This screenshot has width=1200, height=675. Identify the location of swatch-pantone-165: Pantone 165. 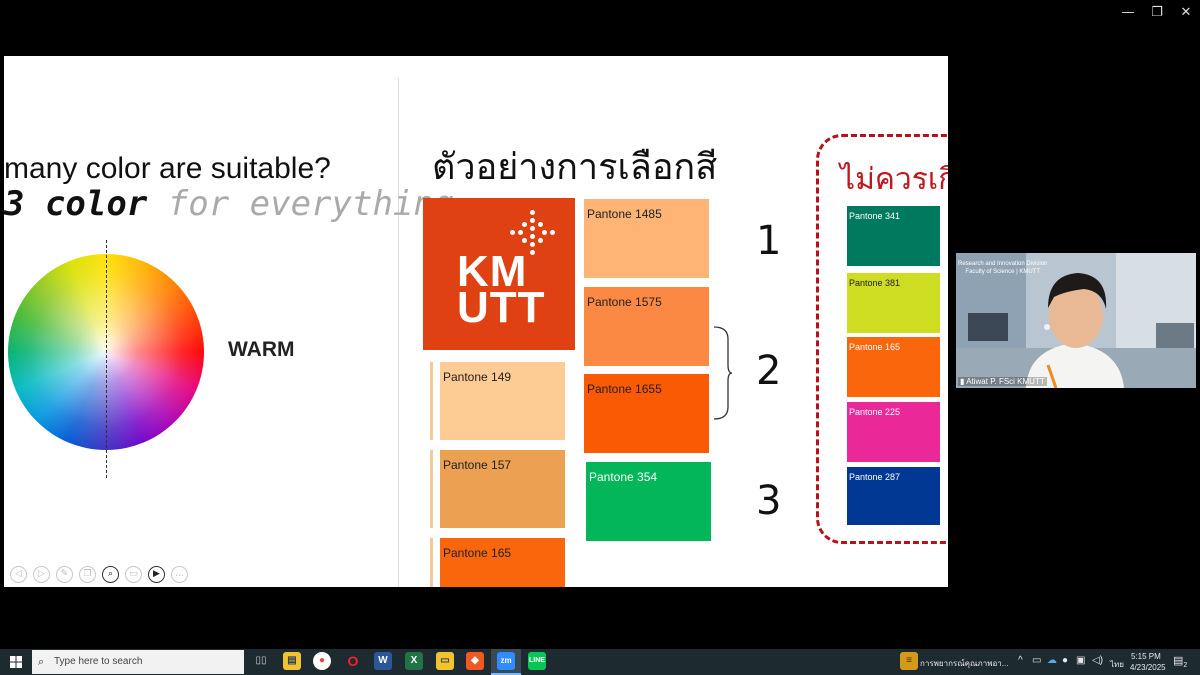
(502, 562).